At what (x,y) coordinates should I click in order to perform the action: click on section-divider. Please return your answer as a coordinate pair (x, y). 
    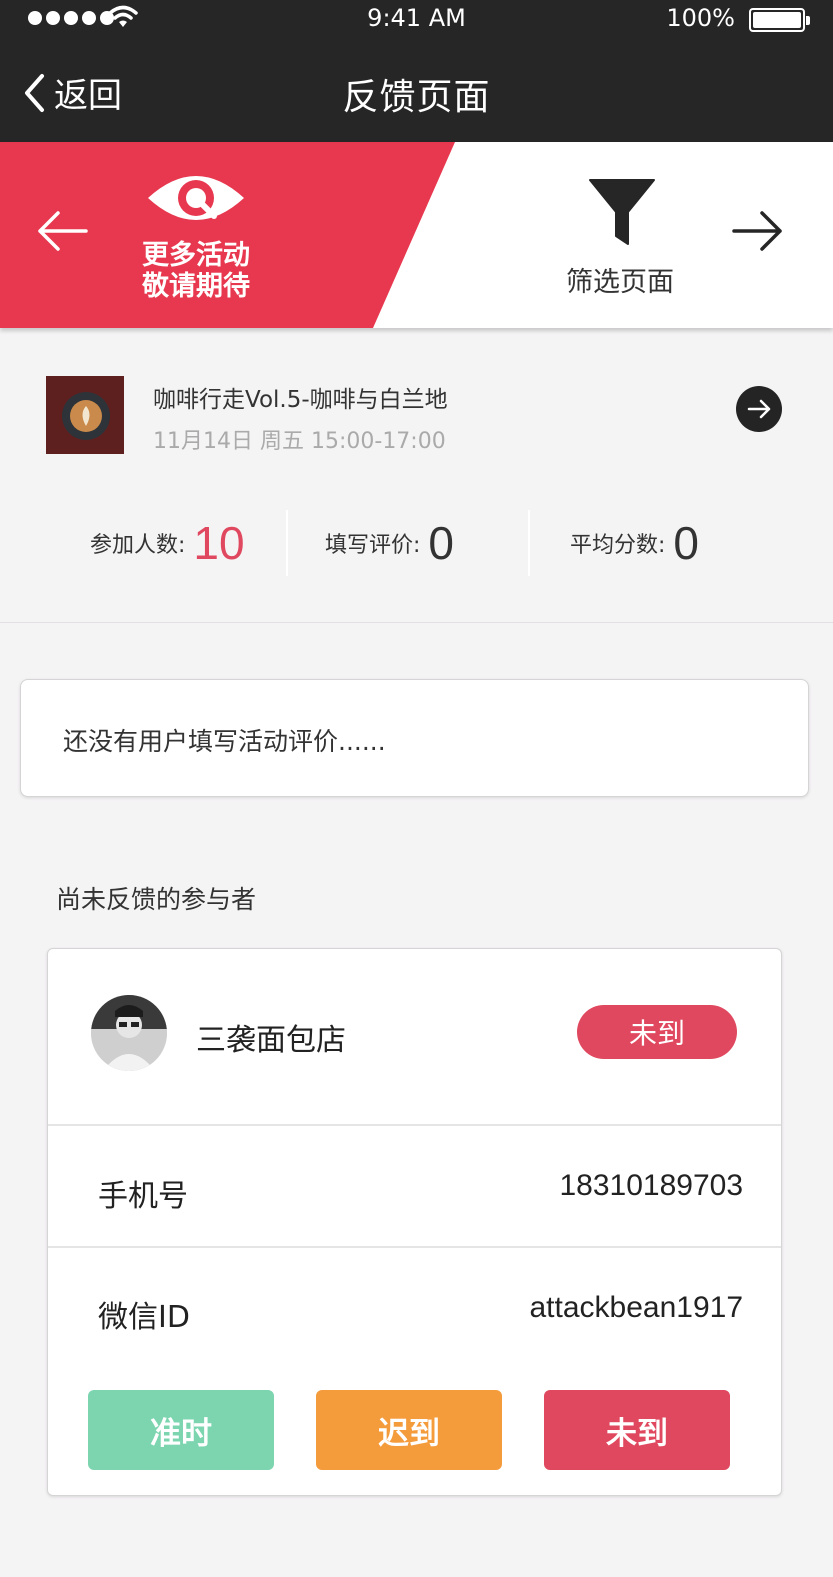
    Looking at the image, I should click on (416, 622).